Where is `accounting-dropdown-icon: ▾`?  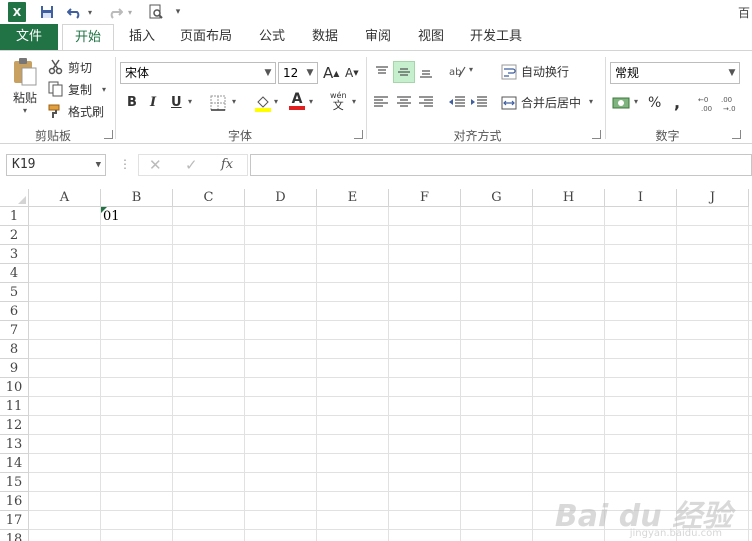 accounting-dropdown-icon: ▾ is located at coordinates (636, 101).